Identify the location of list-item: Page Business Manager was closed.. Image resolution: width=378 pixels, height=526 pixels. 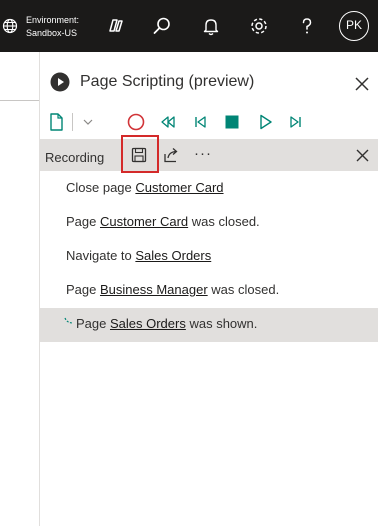
(209, 291).